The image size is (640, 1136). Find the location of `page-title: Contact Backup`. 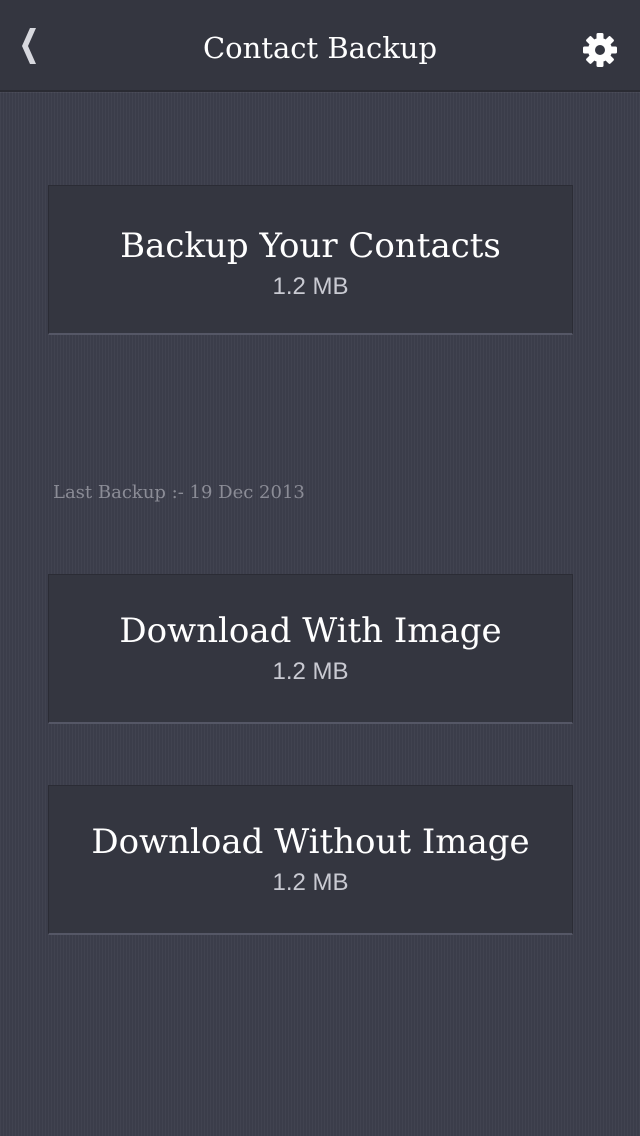

page-title: Contact Backup is located at coordinates (320, 48).